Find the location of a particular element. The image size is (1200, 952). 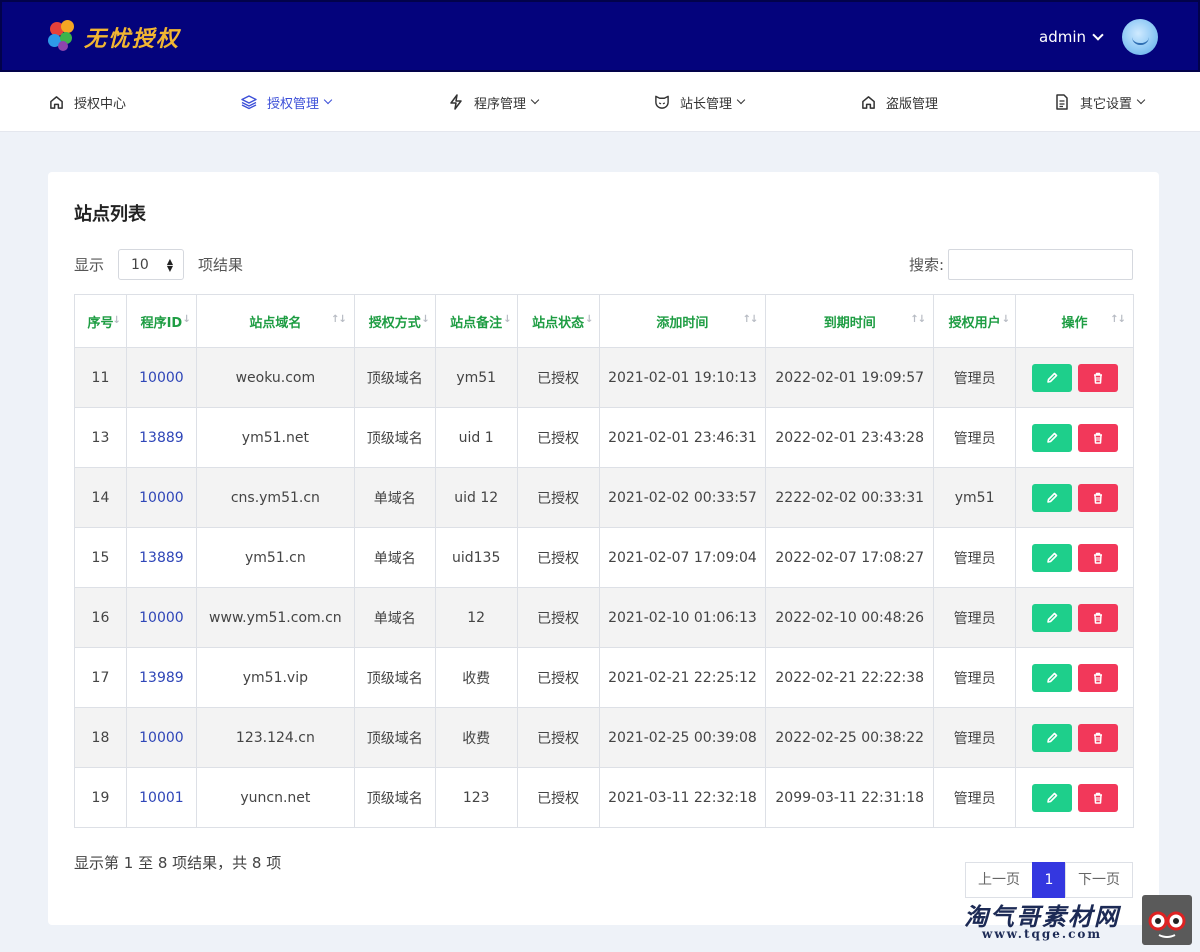

nav-item-auth-manage: 授权管理 is located at coordinates (287, 102).